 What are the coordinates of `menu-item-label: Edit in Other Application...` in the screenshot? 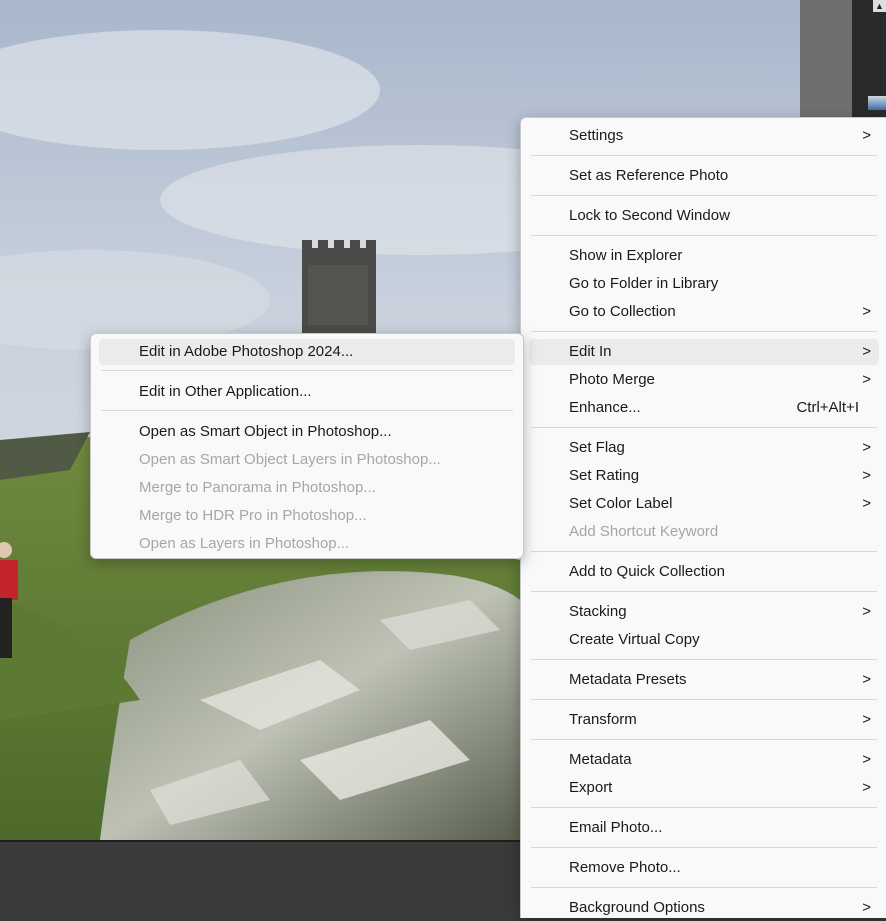 It's located at (225, 391).